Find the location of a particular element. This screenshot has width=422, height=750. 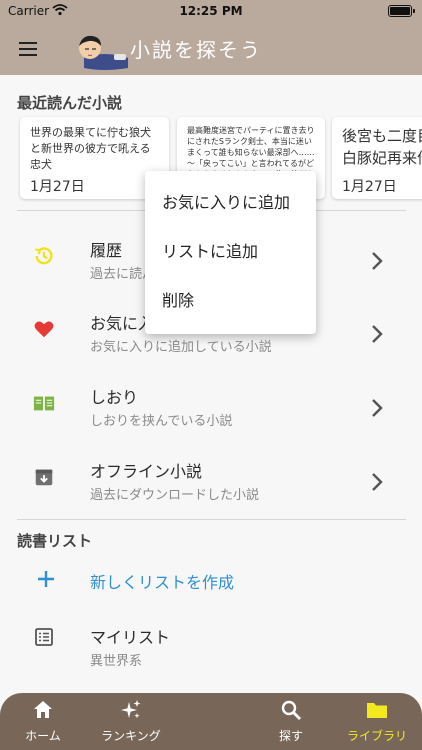

book-icon is located at coordinates (44, 403).